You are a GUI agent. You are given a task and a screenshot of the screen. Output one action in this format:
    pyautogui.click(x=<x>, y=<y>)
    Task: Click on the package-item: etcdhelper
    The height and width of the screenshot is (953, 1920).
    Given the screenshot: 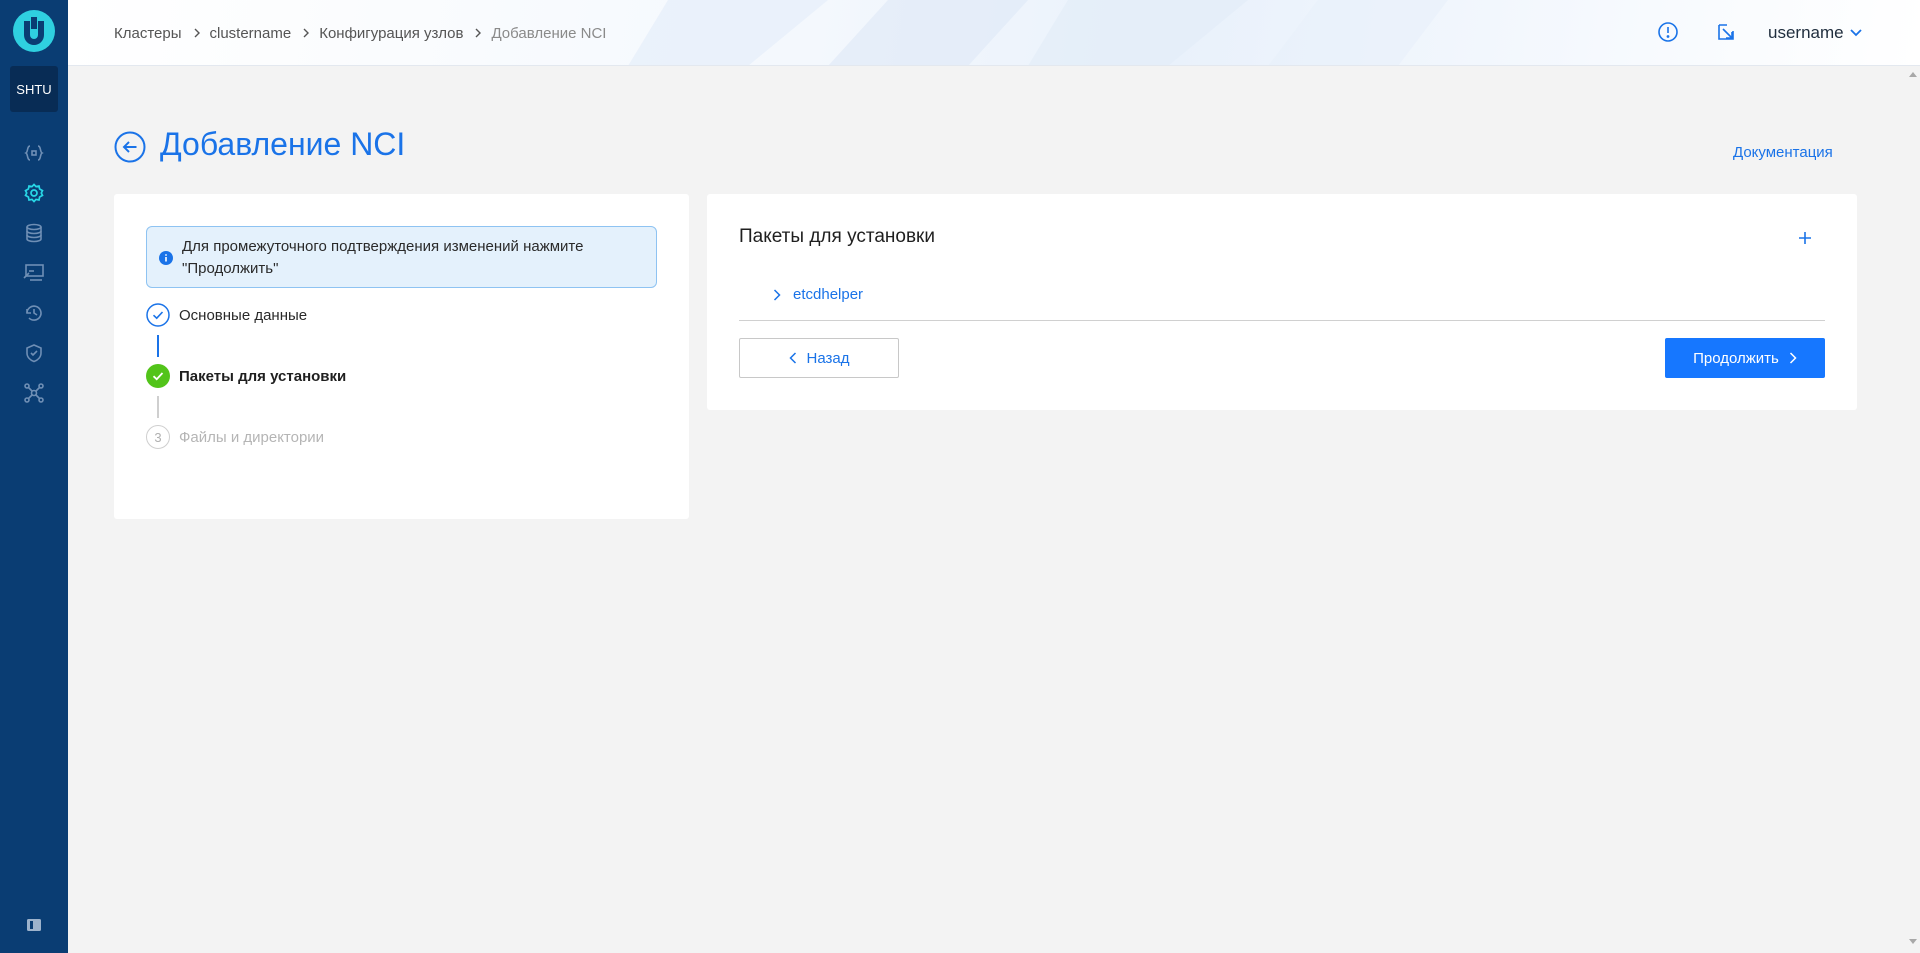 What is the action you would take?
    pyautogui.click(x=818, y=294)
    